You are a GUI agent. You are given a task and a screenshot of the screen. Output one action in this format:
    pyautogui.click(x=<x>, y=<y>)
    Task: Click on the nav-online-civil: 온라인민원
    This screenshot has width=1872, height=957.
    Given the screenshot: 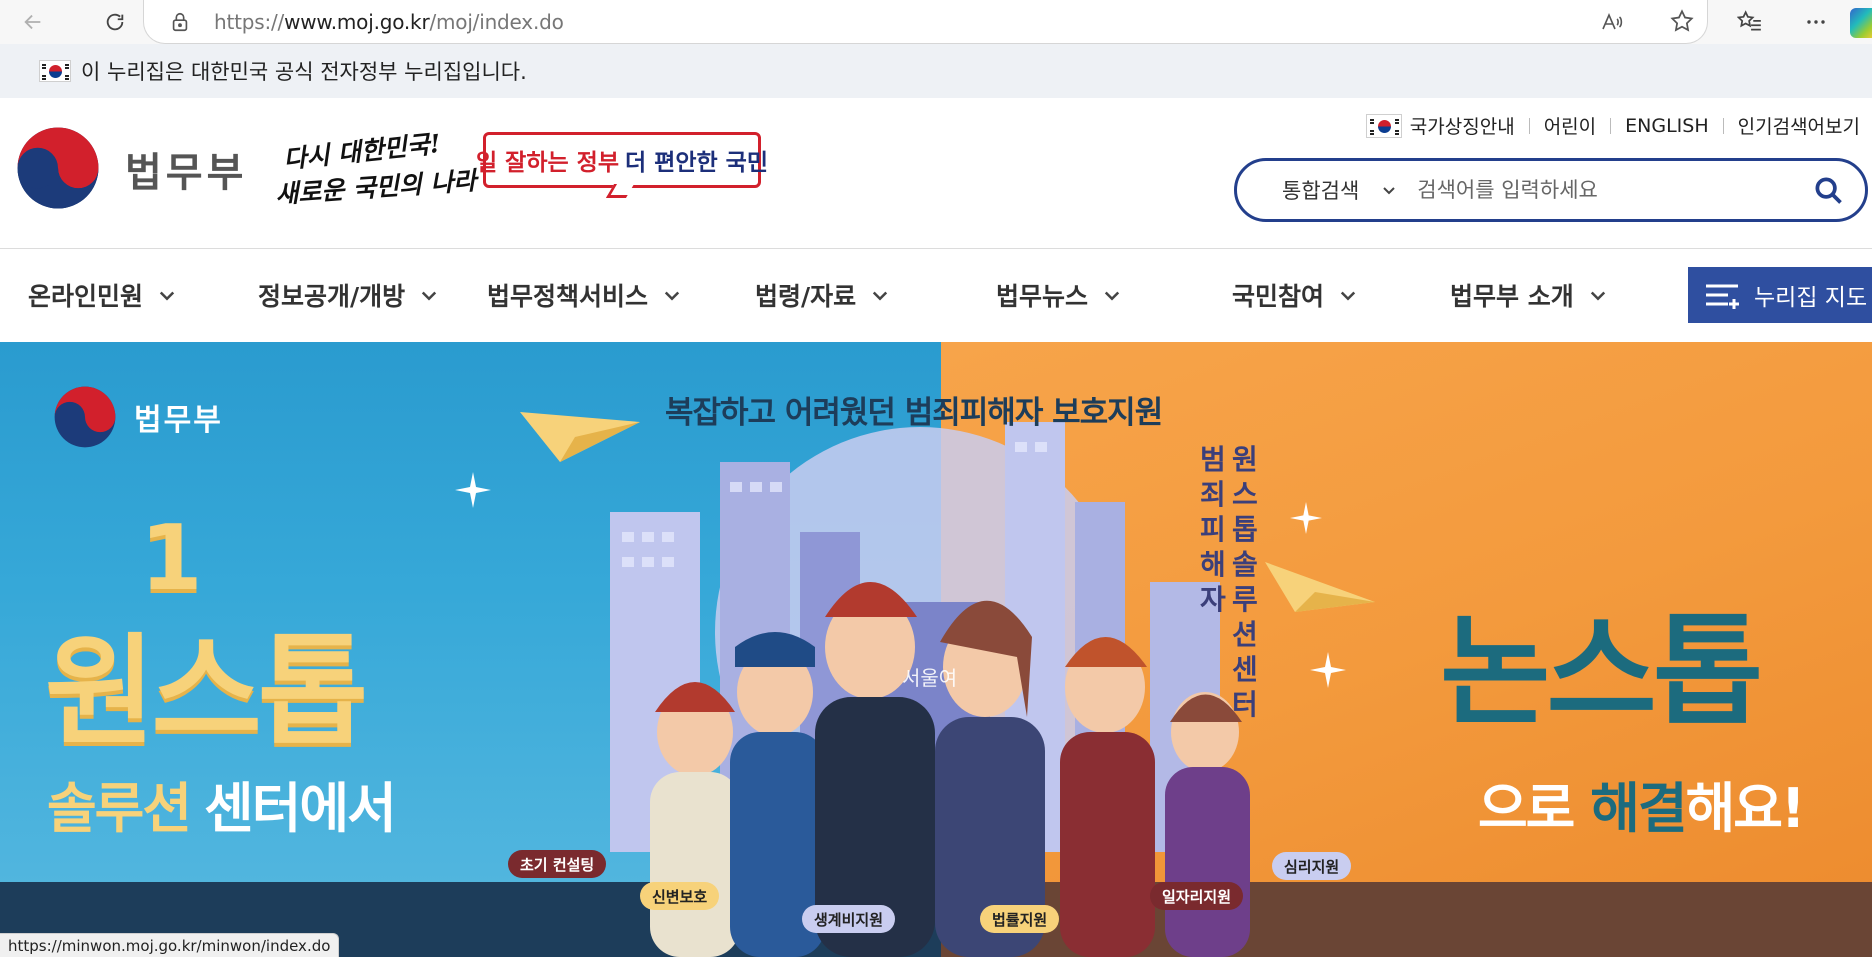 What is the action you would take?
    pyautogui.click(x=102, y=295)
    